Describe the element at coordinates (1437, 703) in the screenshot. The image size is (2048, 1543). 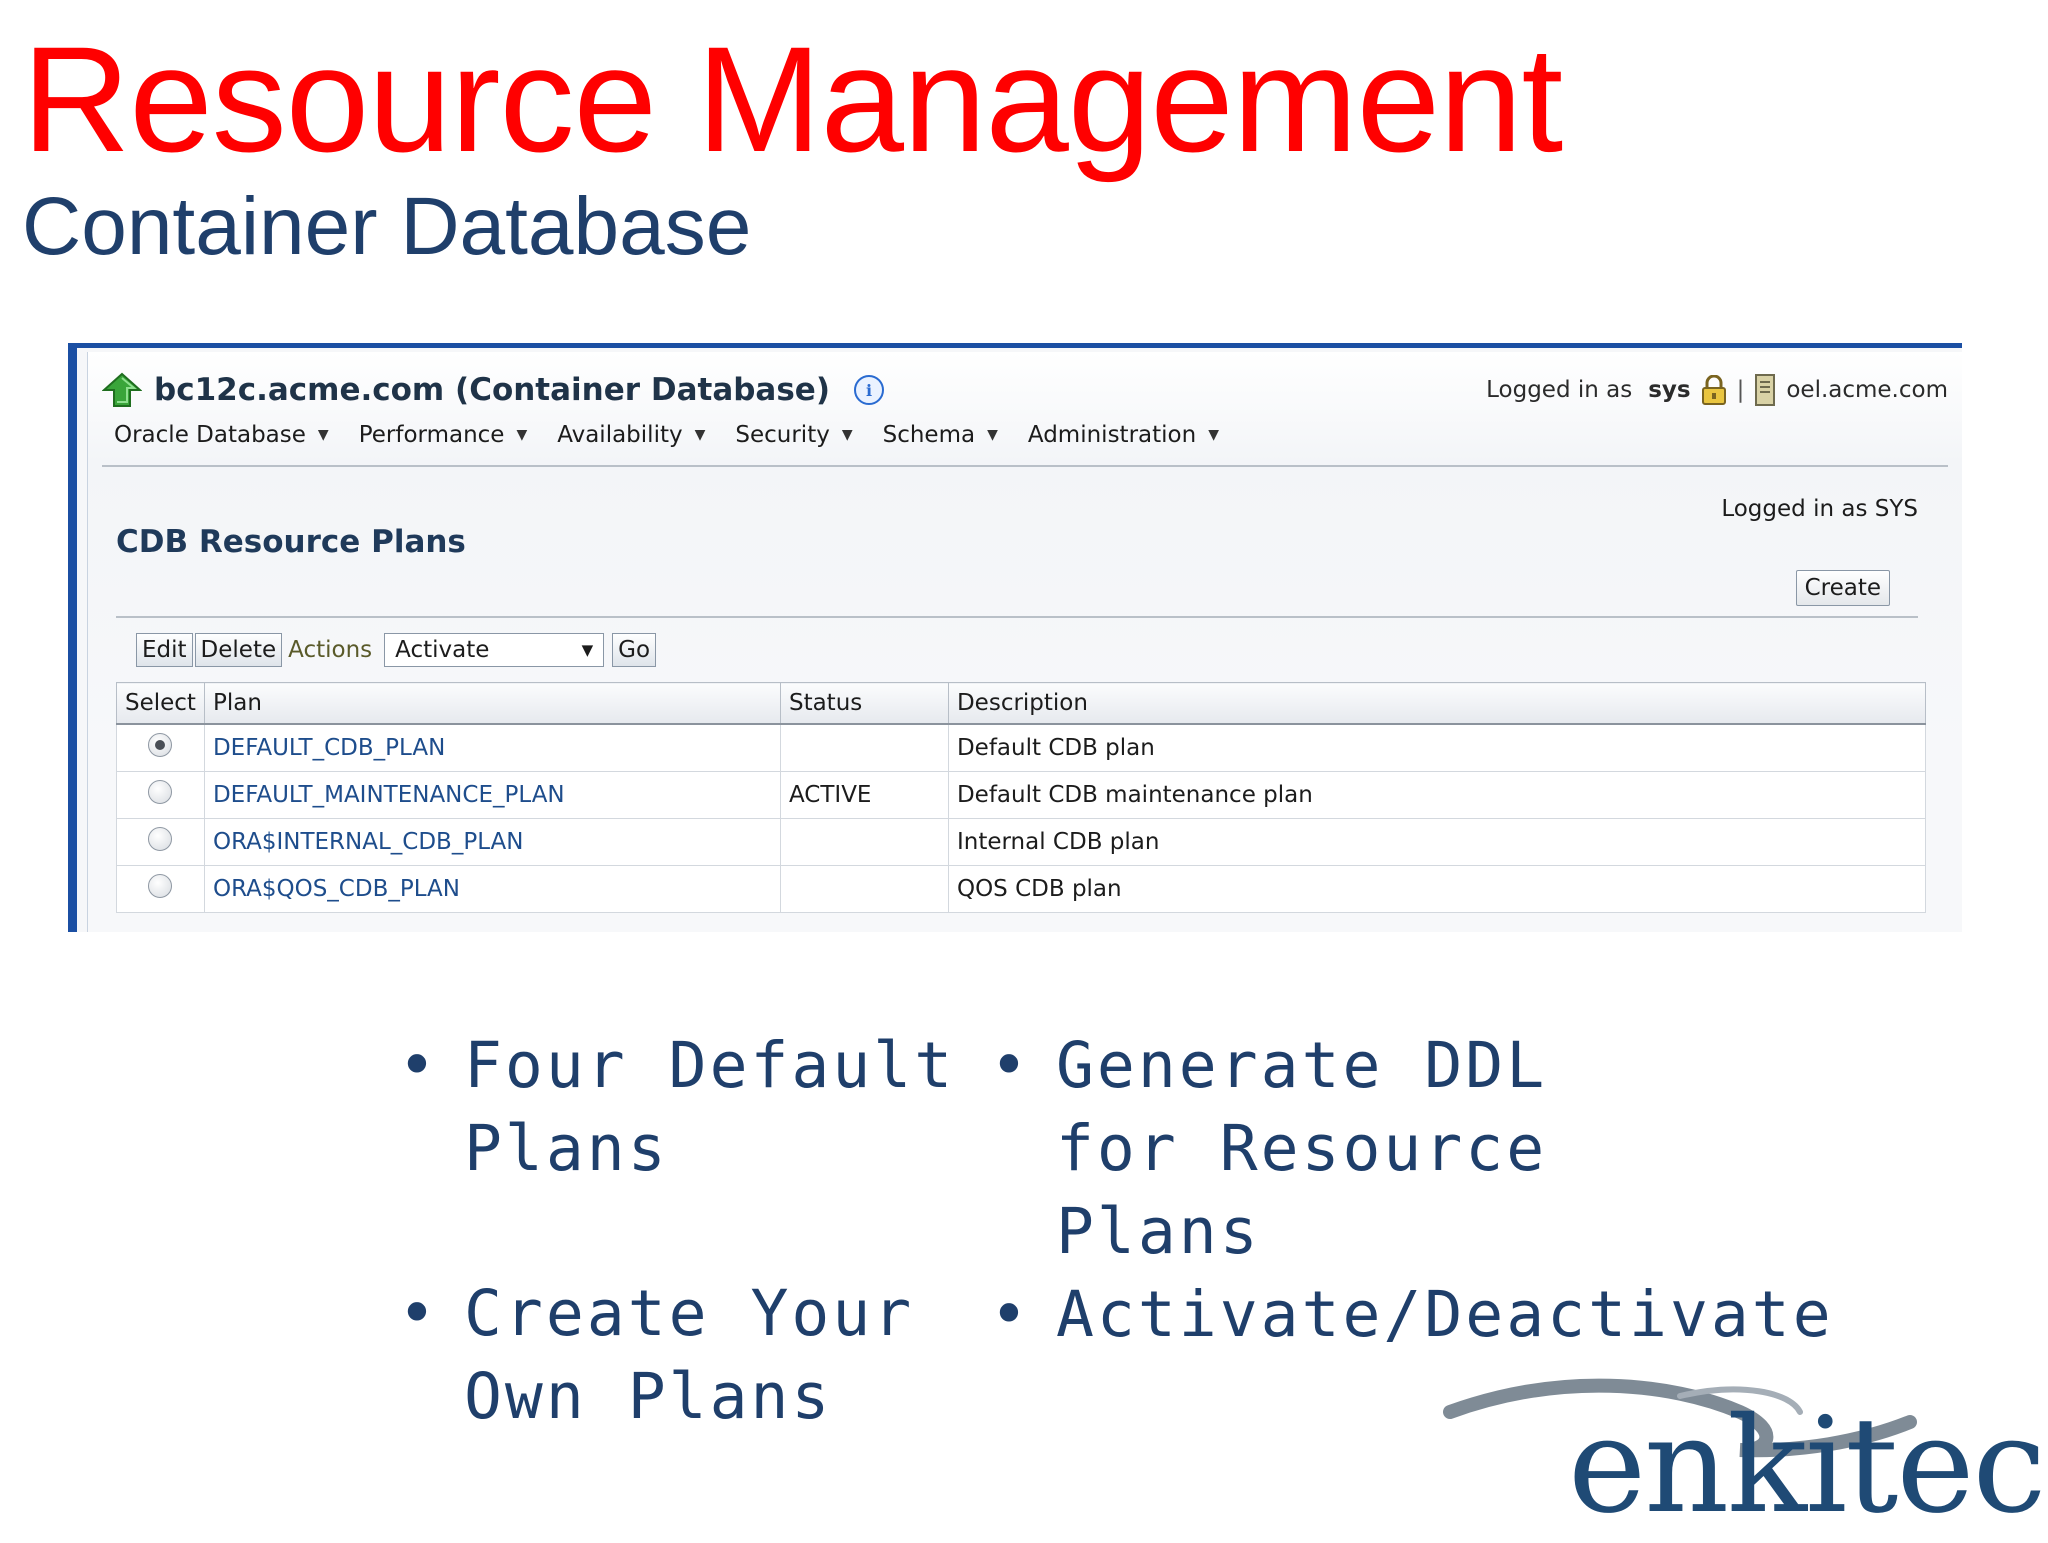
I see `column-header-description: Description` at that location.